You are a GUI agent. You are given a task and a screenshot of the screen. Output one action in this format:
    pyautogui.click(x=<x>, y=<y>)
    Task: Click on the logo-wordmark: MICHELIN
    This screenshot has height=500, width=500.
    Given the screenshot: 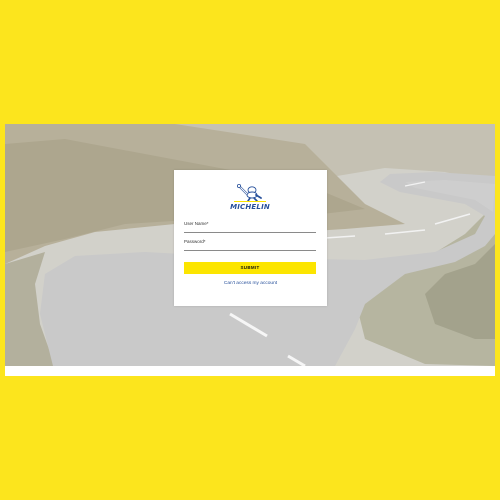 What is the action you would take?
    pyautogui.click(x=250, y=207)
    